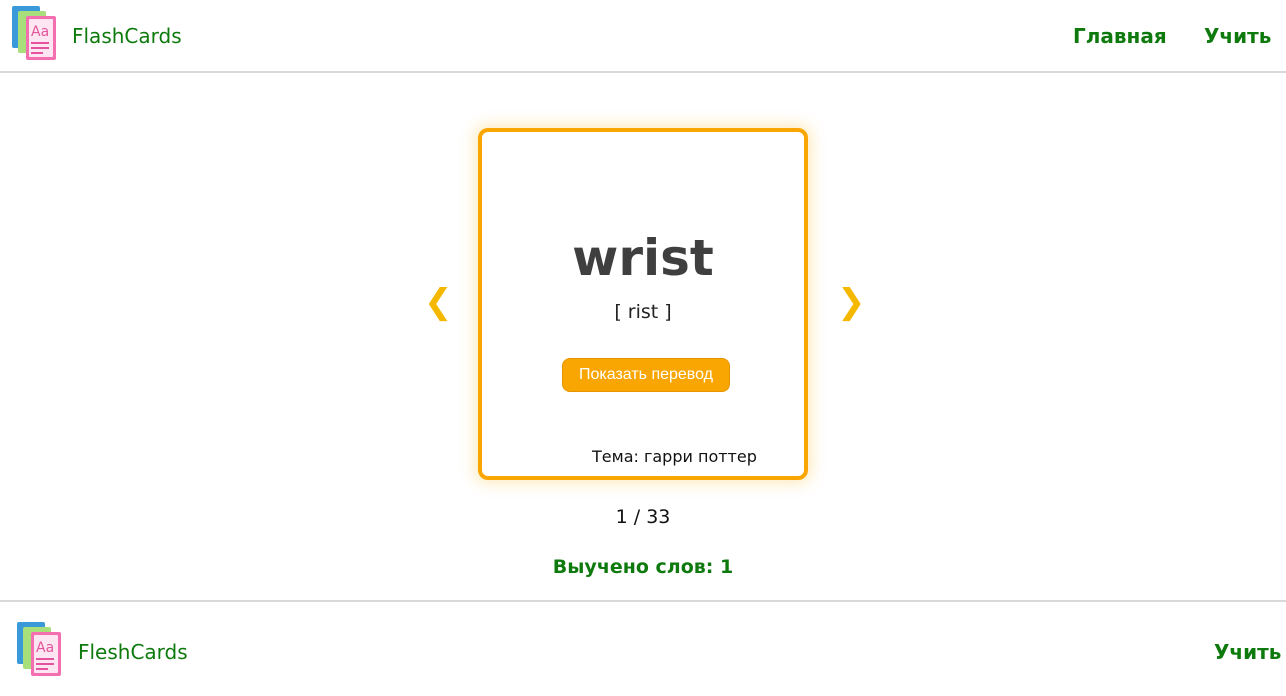 This screenshot has width=1286, height=696. Describe the element at coordinates (643, 517) in the screenshot. I see `card-counter: 1 / 33` at that location.